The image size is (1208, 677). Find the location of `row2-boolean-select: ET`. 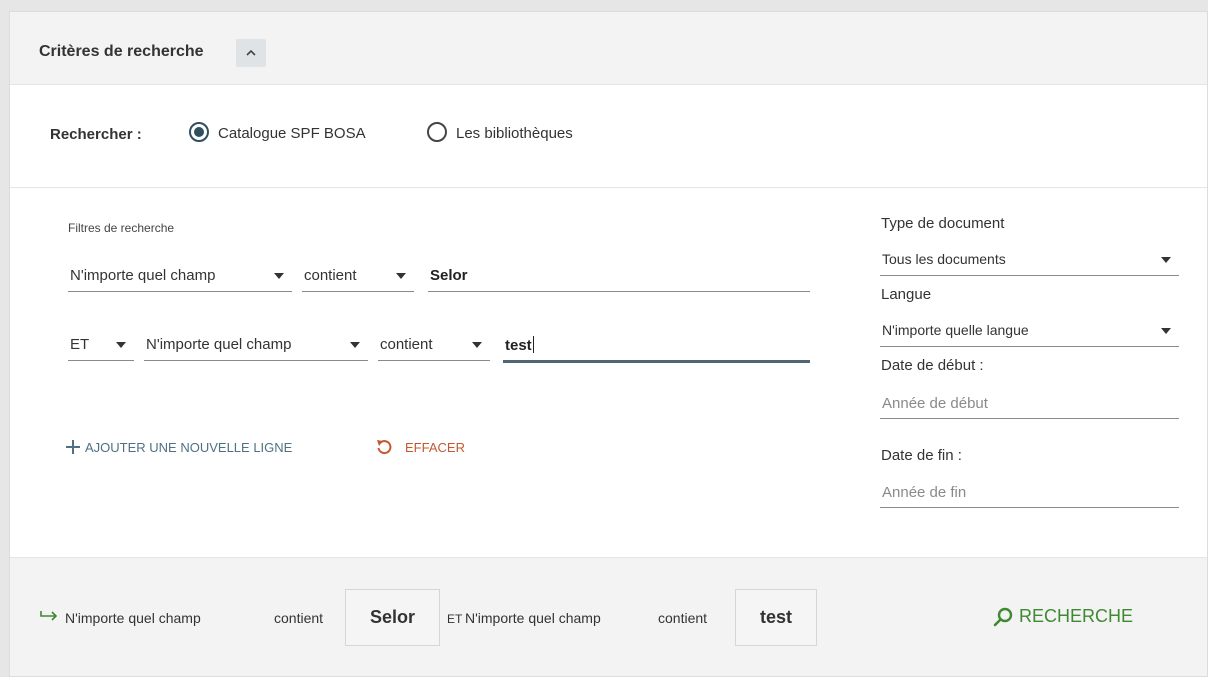

row2-boolean-select: ET is located at coordinates (101, 345).